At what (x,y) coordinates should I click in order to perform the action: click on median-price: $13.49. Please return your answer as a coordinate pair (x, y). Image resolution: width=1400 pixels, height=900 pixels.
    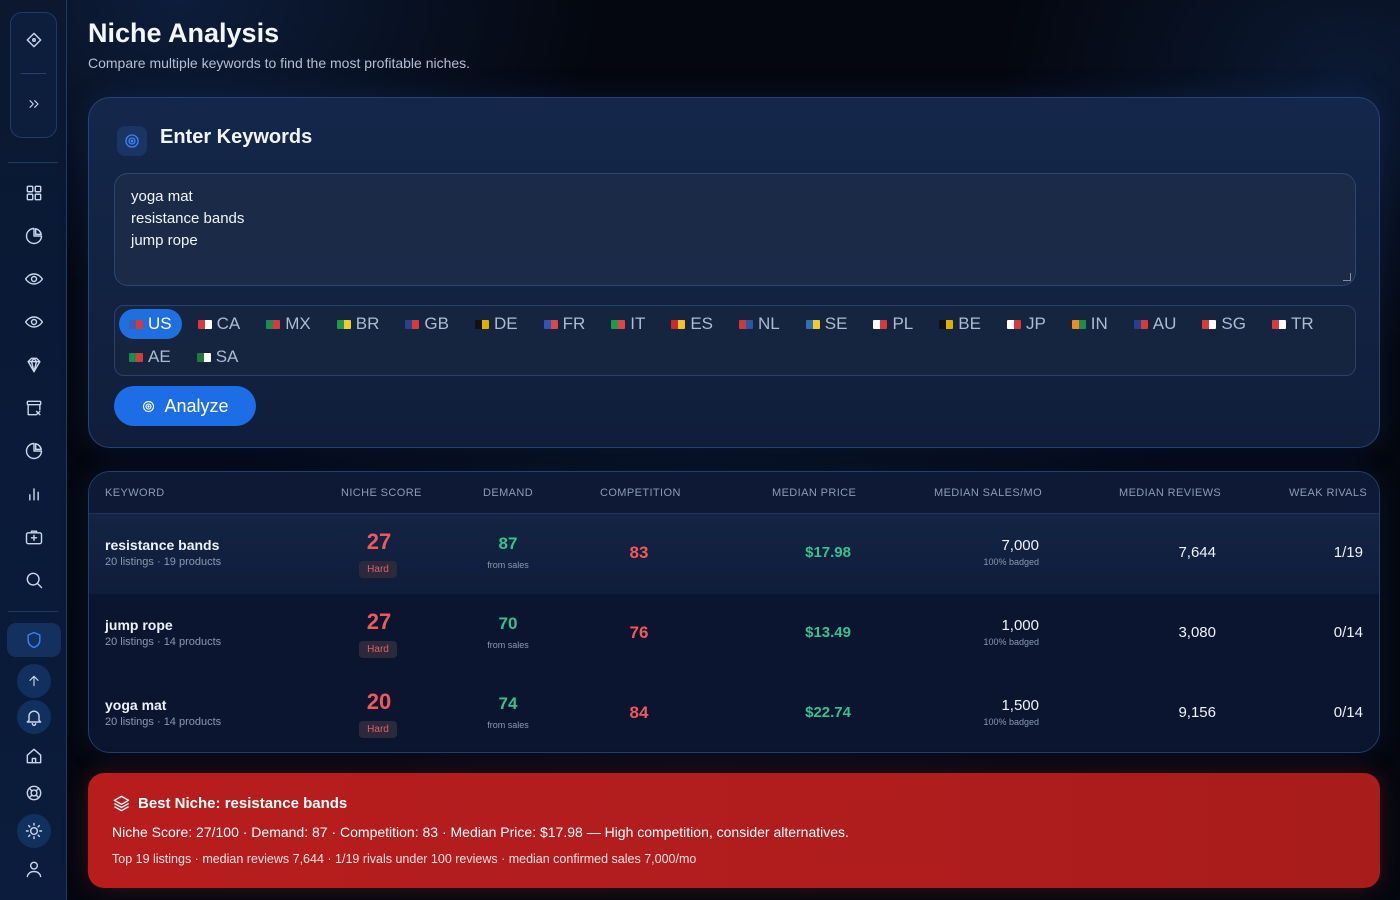
    Looking at the image, I should click on (828, 632).